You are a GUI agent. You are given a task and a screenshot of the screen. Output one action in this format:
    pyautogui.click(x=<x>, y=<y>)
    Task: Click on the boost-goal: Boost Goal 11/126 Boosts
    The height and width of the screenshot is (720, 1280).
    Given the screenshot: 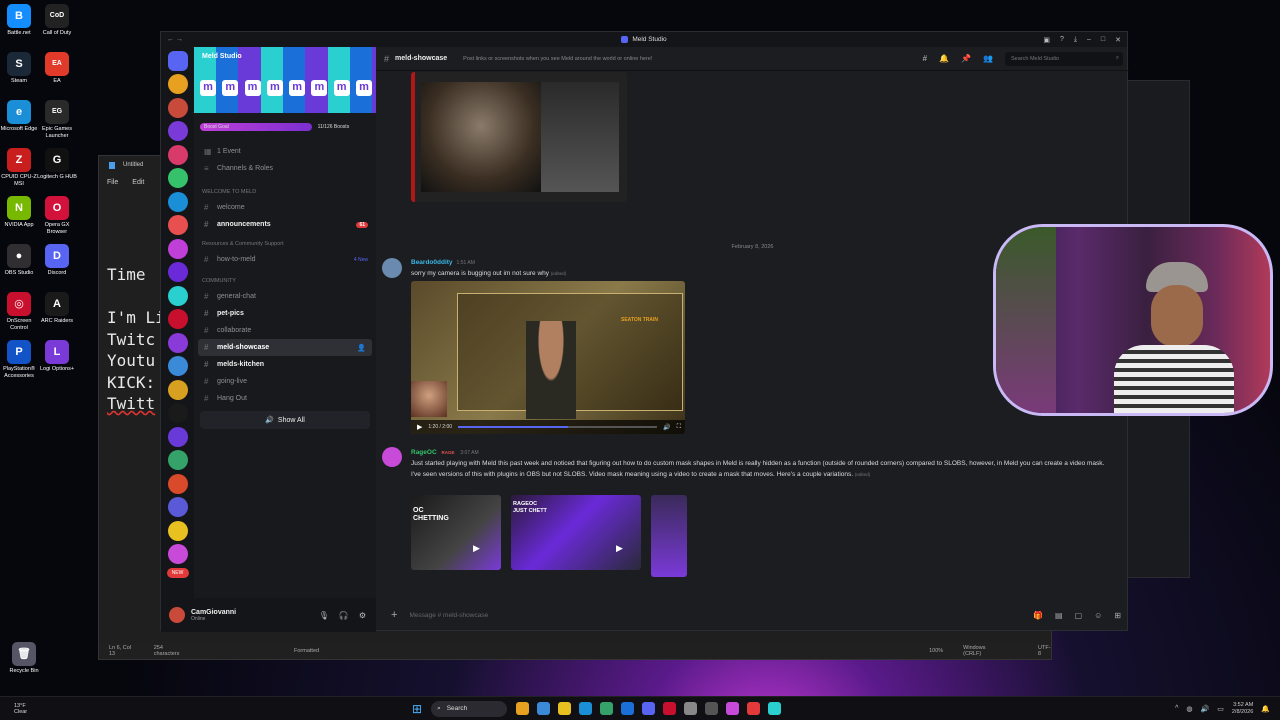 What is the action you would take?
    pyautogui.click(x=285, y=127)
    